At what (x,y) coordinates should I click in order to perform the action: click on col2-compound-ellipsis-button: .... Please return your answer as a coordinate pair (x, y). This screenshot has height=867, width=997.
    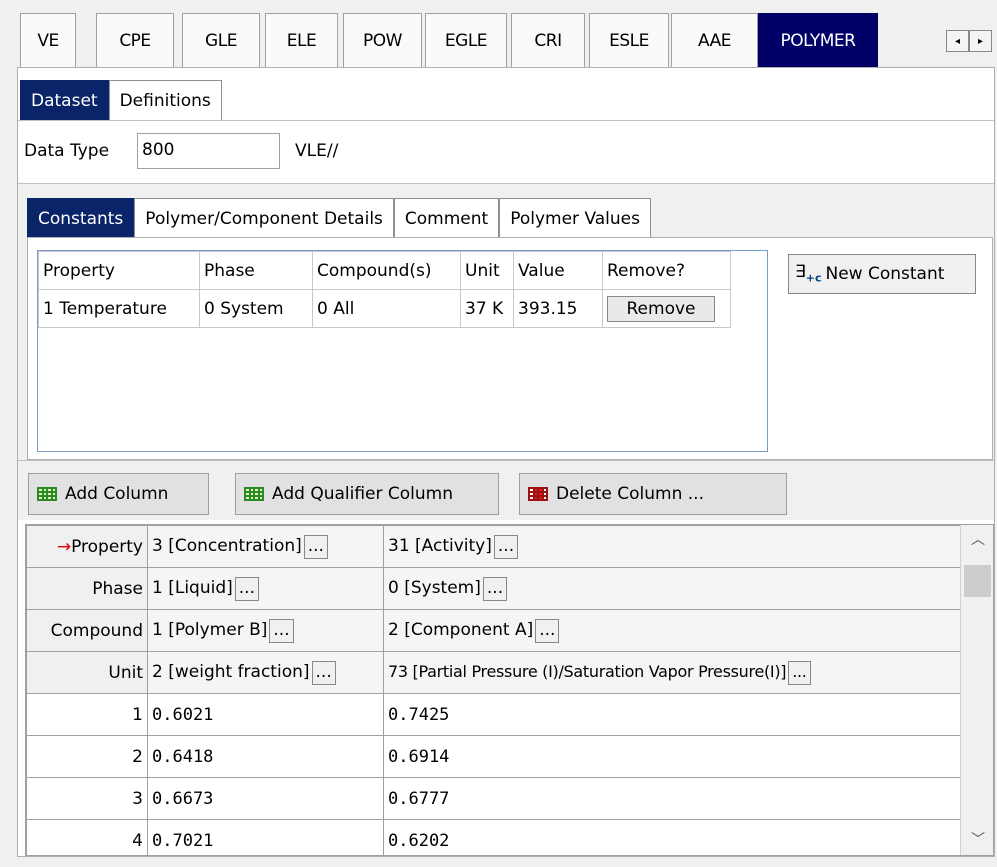
    Looking at the image, I should click on (547, 630).